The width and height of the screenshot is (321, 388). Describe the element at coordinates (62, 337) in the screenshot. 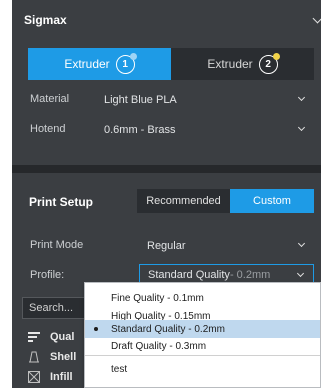

I see `category-label: Qual` at that location.